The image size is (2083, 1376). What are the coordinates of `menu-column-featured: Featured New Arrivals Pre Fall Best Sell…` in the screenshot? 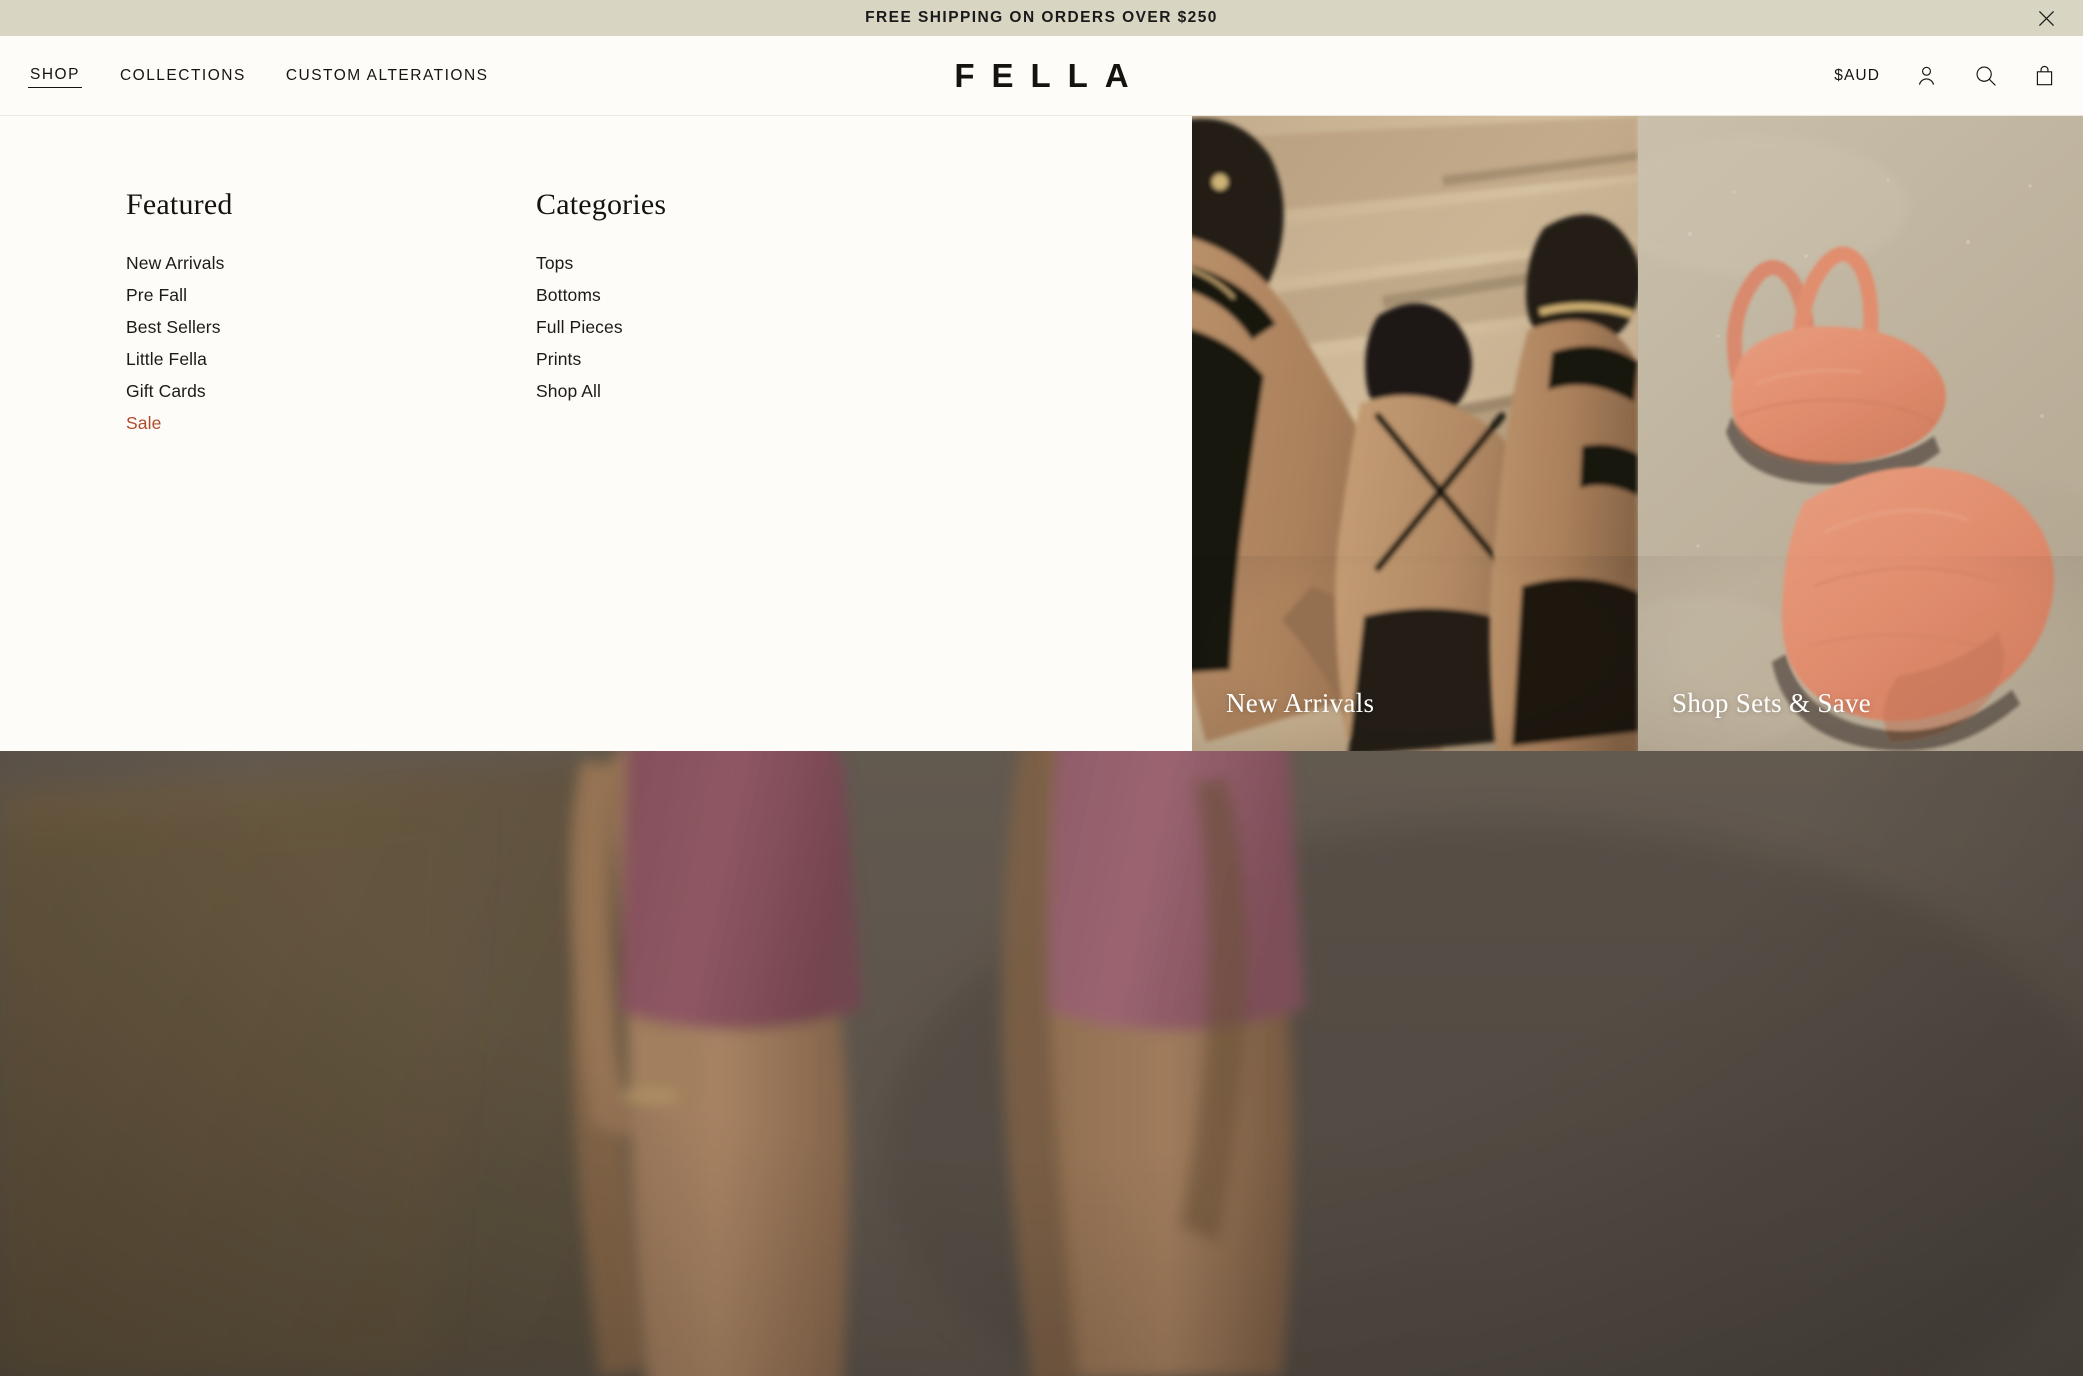 It's located at (241, 469).